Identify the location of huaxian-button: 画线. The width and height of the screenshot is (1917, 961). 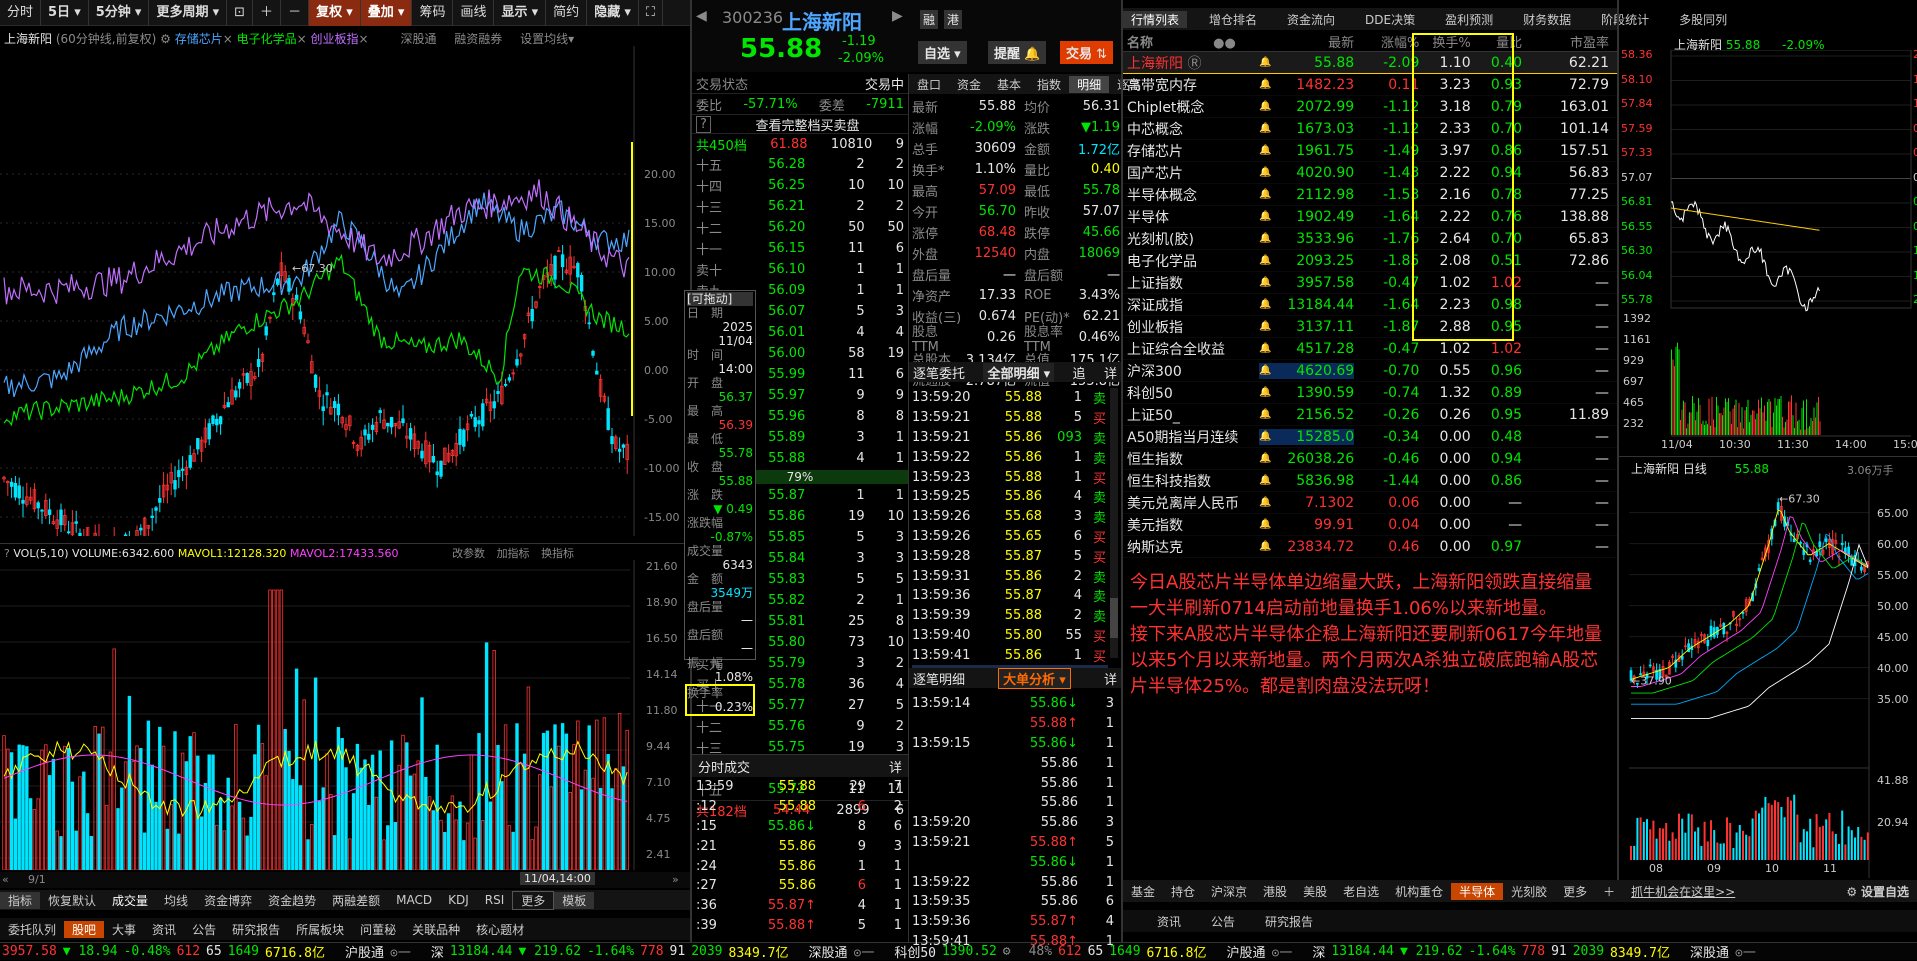
(474, 13).